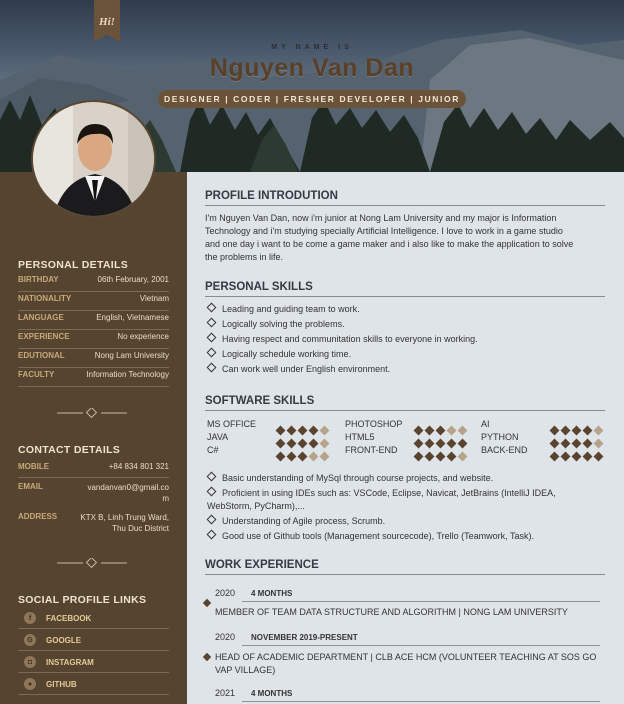 This screenshot has width=624, height=704. Describe the element at coordinates (93, 283) in the screenshot. I see `personal-detail-row: BIRTHDAY 06th February, 2001` at that location.